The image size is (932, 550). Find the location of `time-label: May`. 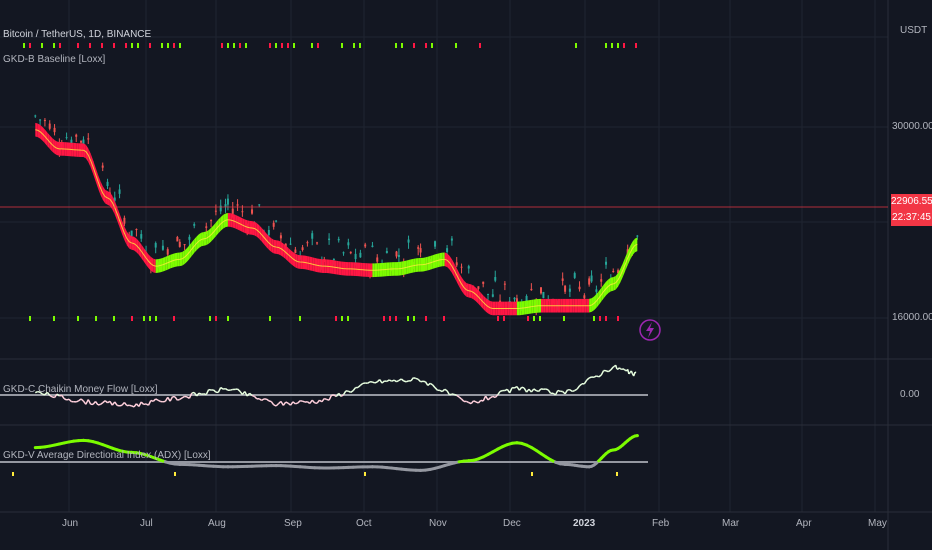

time-label: May is located at coordinates (877, 523).